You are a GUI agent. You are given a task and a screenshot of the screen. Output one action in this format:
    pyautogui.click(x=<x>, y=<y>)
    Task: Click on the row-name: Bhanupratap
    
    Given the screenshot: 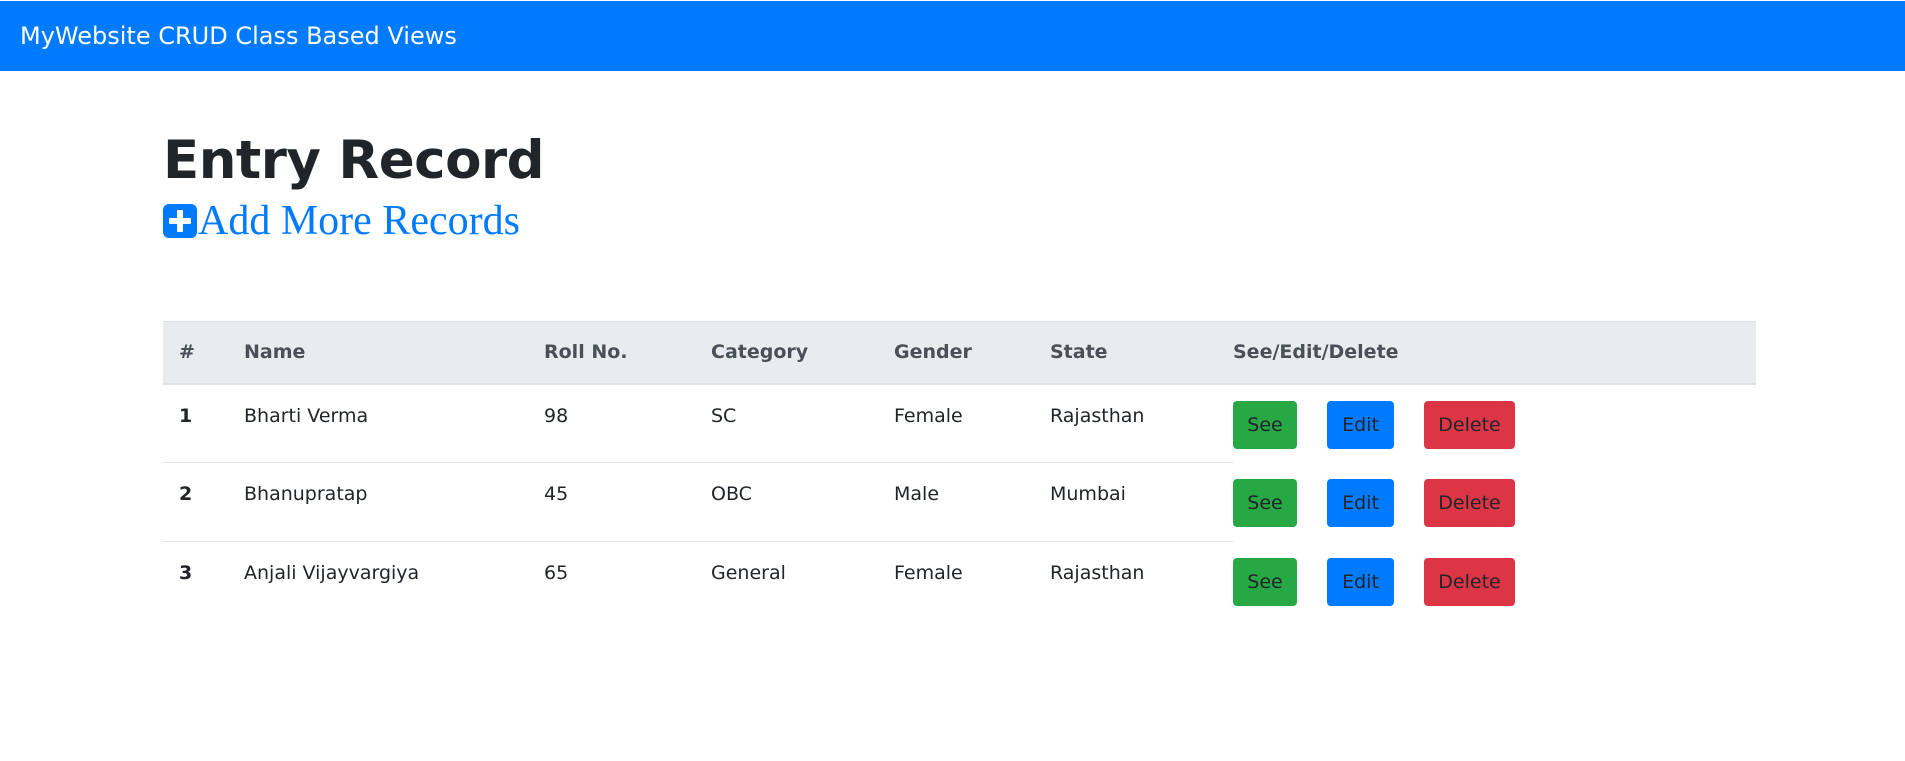 What is the action you would take?
    pyautogui.click(x=394, y=502)
    